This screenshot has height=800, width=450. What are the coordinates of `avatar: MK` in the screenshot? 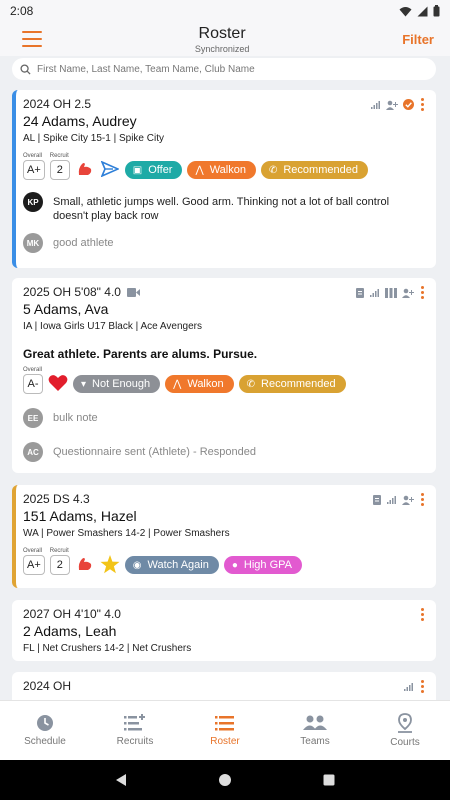 It's located at (33, 243).